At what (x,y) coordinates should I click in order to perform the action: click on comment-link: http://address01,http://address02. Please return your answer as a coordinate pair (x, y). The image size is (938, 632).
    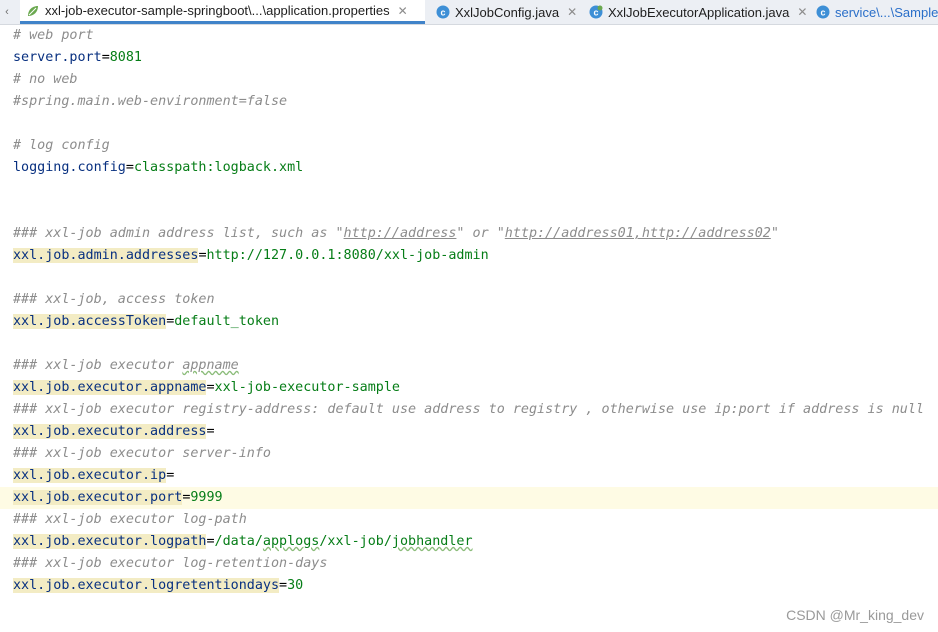
    Looking at the image, I should click on (638, 233).